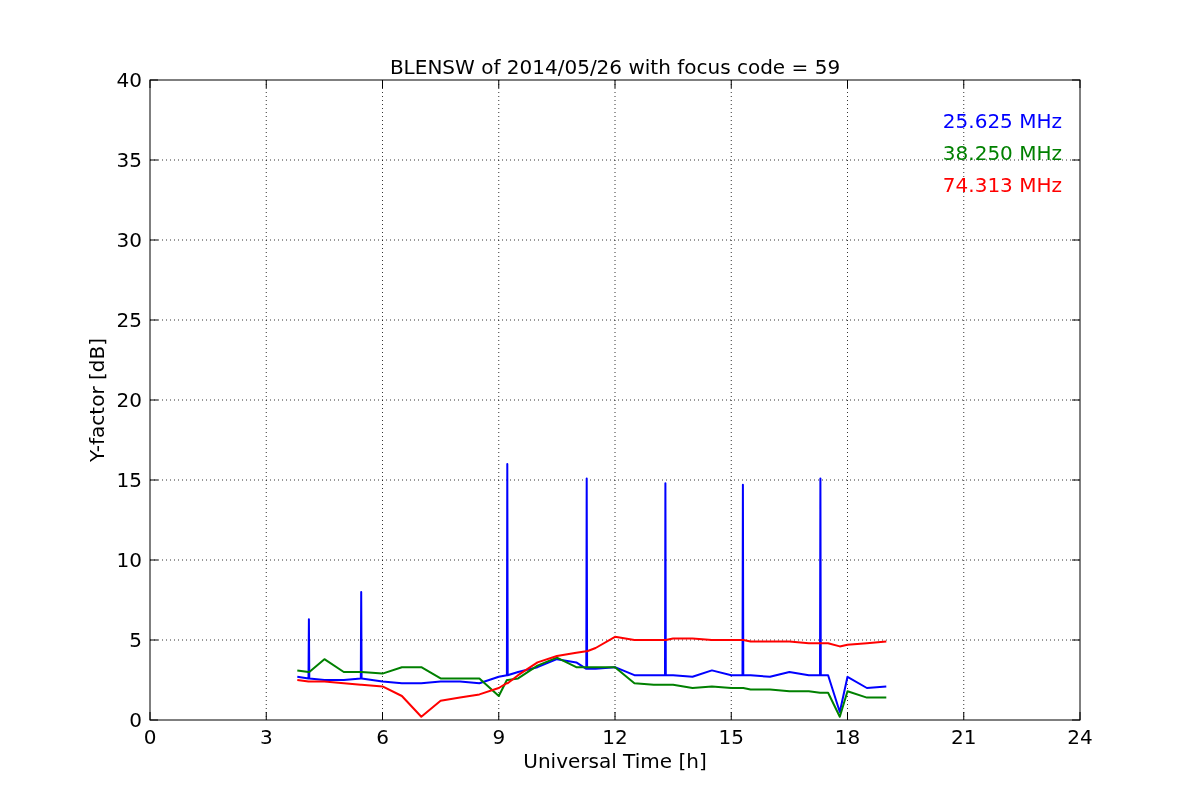  Describe the element at coordinates (615, 67) in the screenshot. I see `chart-title: BLENSW of 2014/05/26 with focus code = 59` at that location.